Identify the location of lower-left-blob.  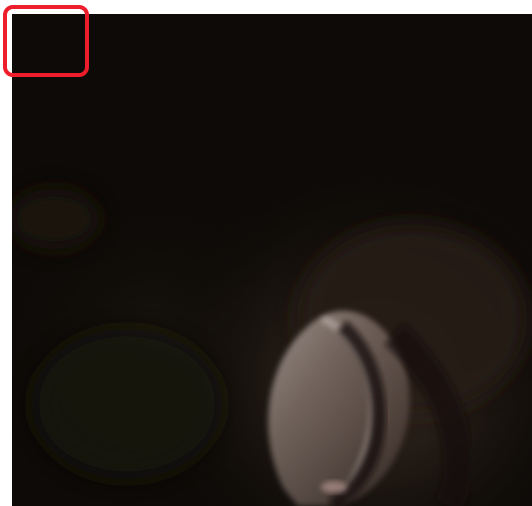
(127, 404).